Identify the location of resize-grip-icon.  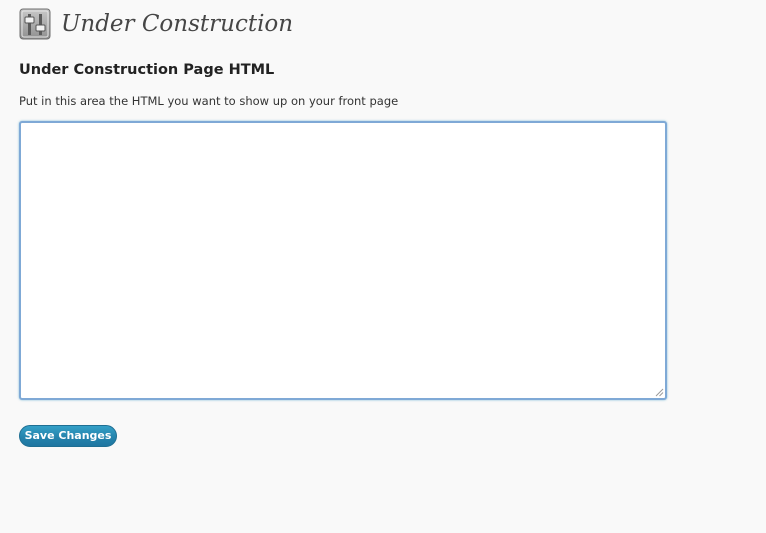
(659, 392).